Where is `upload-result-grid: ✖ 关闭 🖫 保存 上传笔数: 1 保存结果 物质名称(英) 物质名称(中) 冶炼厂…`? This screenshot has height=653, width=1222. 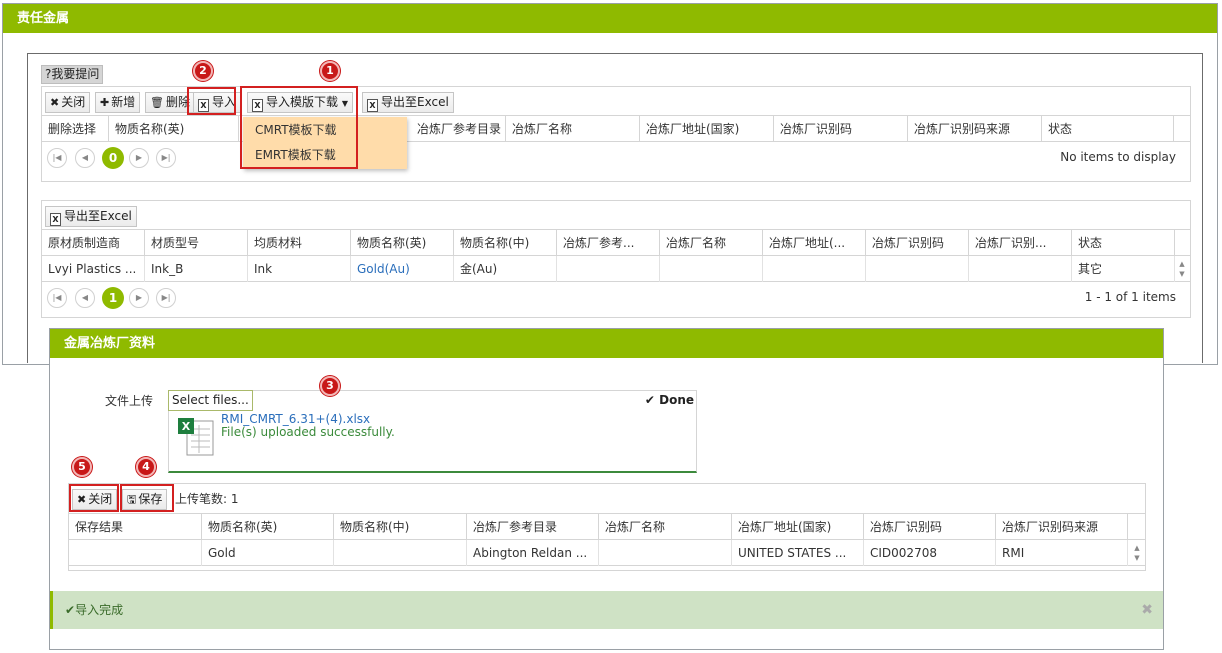 upload-result-grid: ✖ 关闭 🖫 保存 上传笔数: 1 保存结果 物质名称(英) 物质名称(中) 冶炼厂… is located at coordinates (607, 527).